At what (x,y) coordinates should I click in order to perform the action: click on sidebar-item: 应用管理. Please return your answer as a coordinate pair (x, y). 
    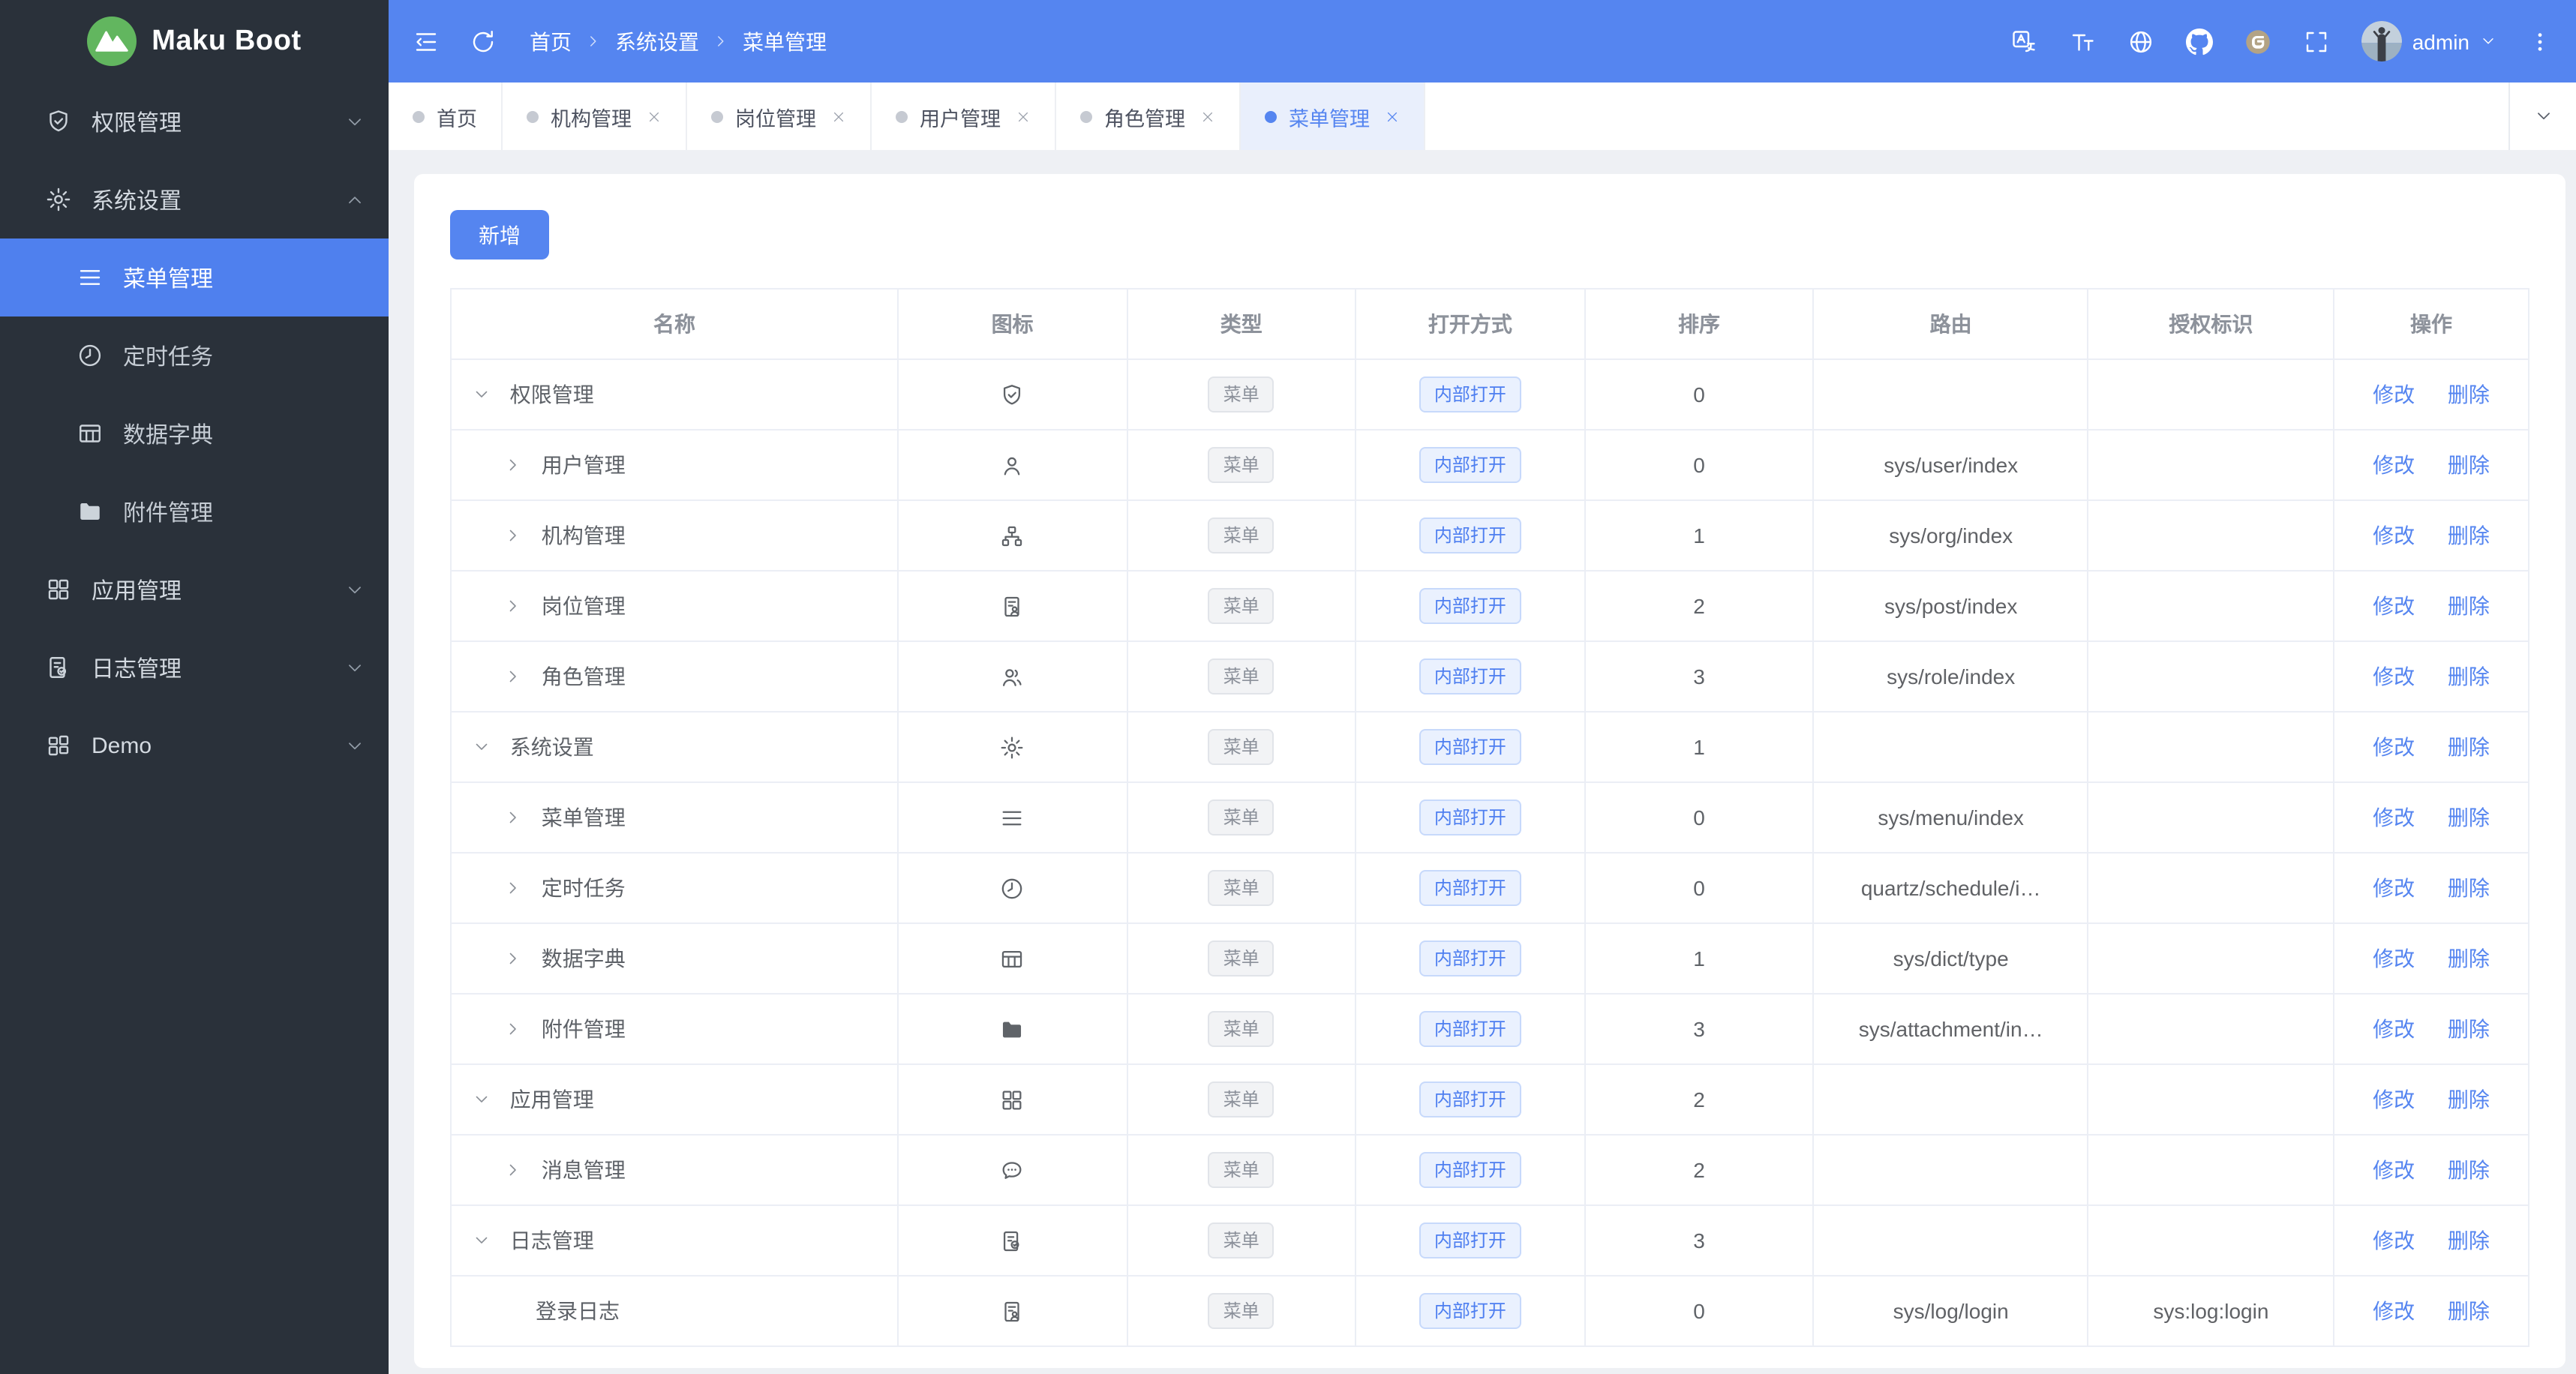
    Looking at the image, I should click on (194, 589).